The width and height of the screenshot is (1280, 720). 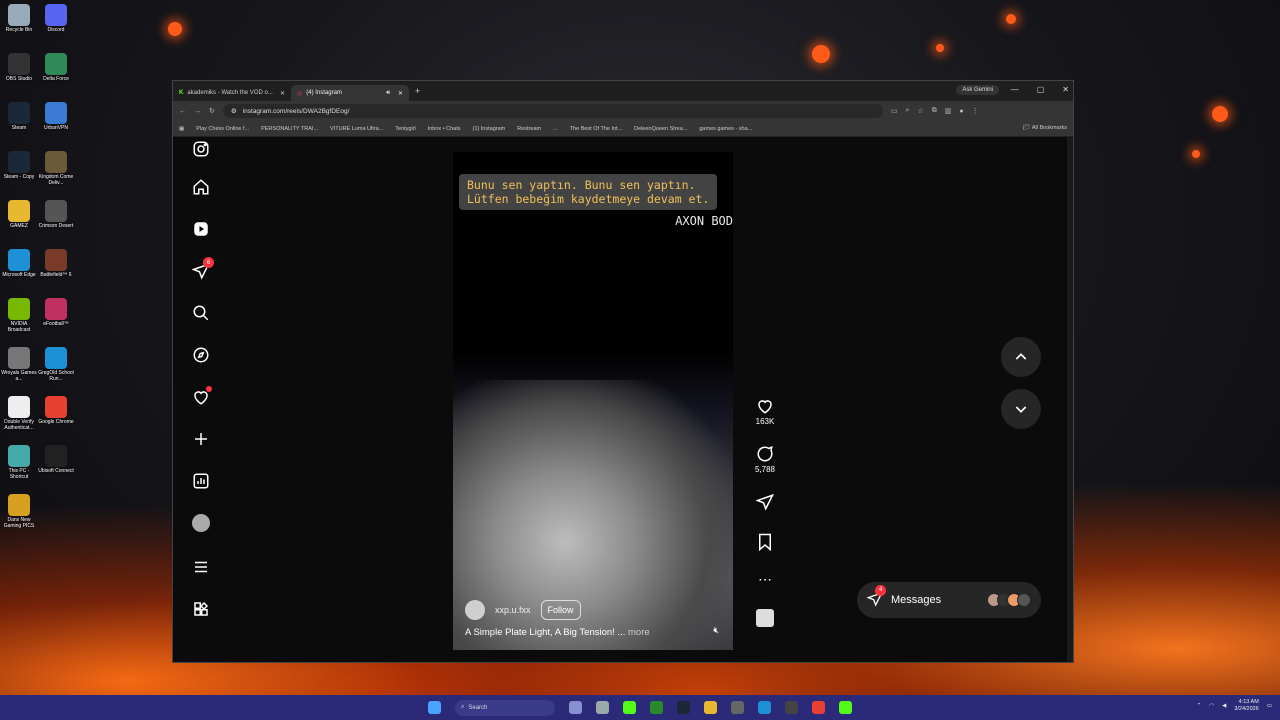 What do you see at coordinates (513, 610) in the screenshot?
I see `author-username: xxp.u.fxx` at bounding box center [513, 610].